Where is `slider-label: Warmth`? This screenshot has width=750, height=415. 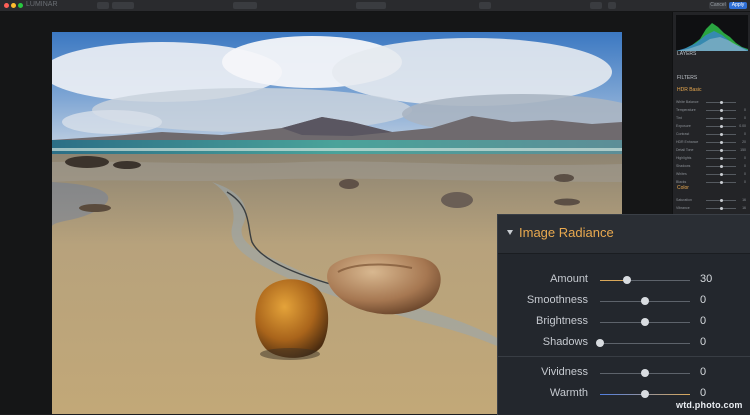
slider-label: Warmth is located at coordinates (568, 393).